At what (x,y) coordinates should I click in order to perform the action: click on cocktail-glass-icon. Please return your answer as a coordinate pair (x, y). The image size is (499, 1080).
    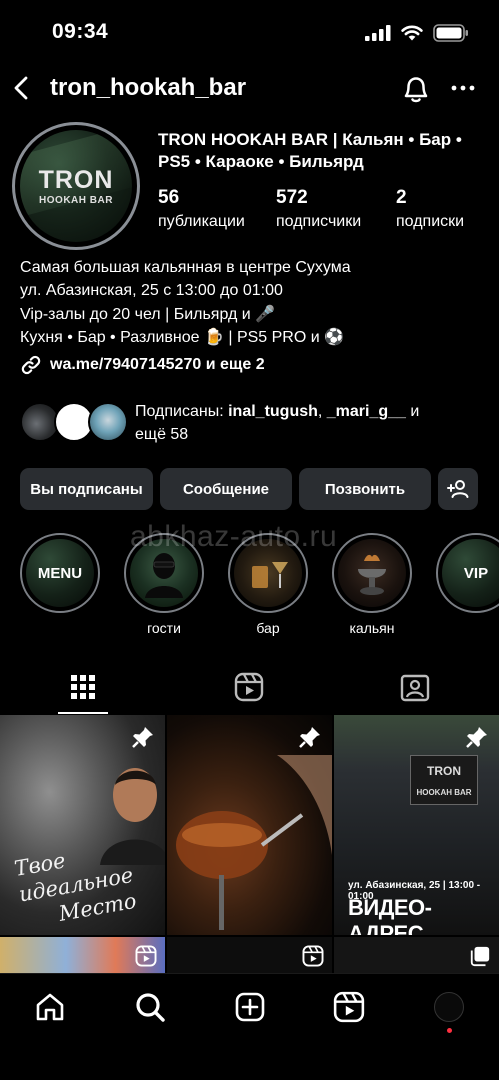
    Looking at the image, I should click on (270, 575).